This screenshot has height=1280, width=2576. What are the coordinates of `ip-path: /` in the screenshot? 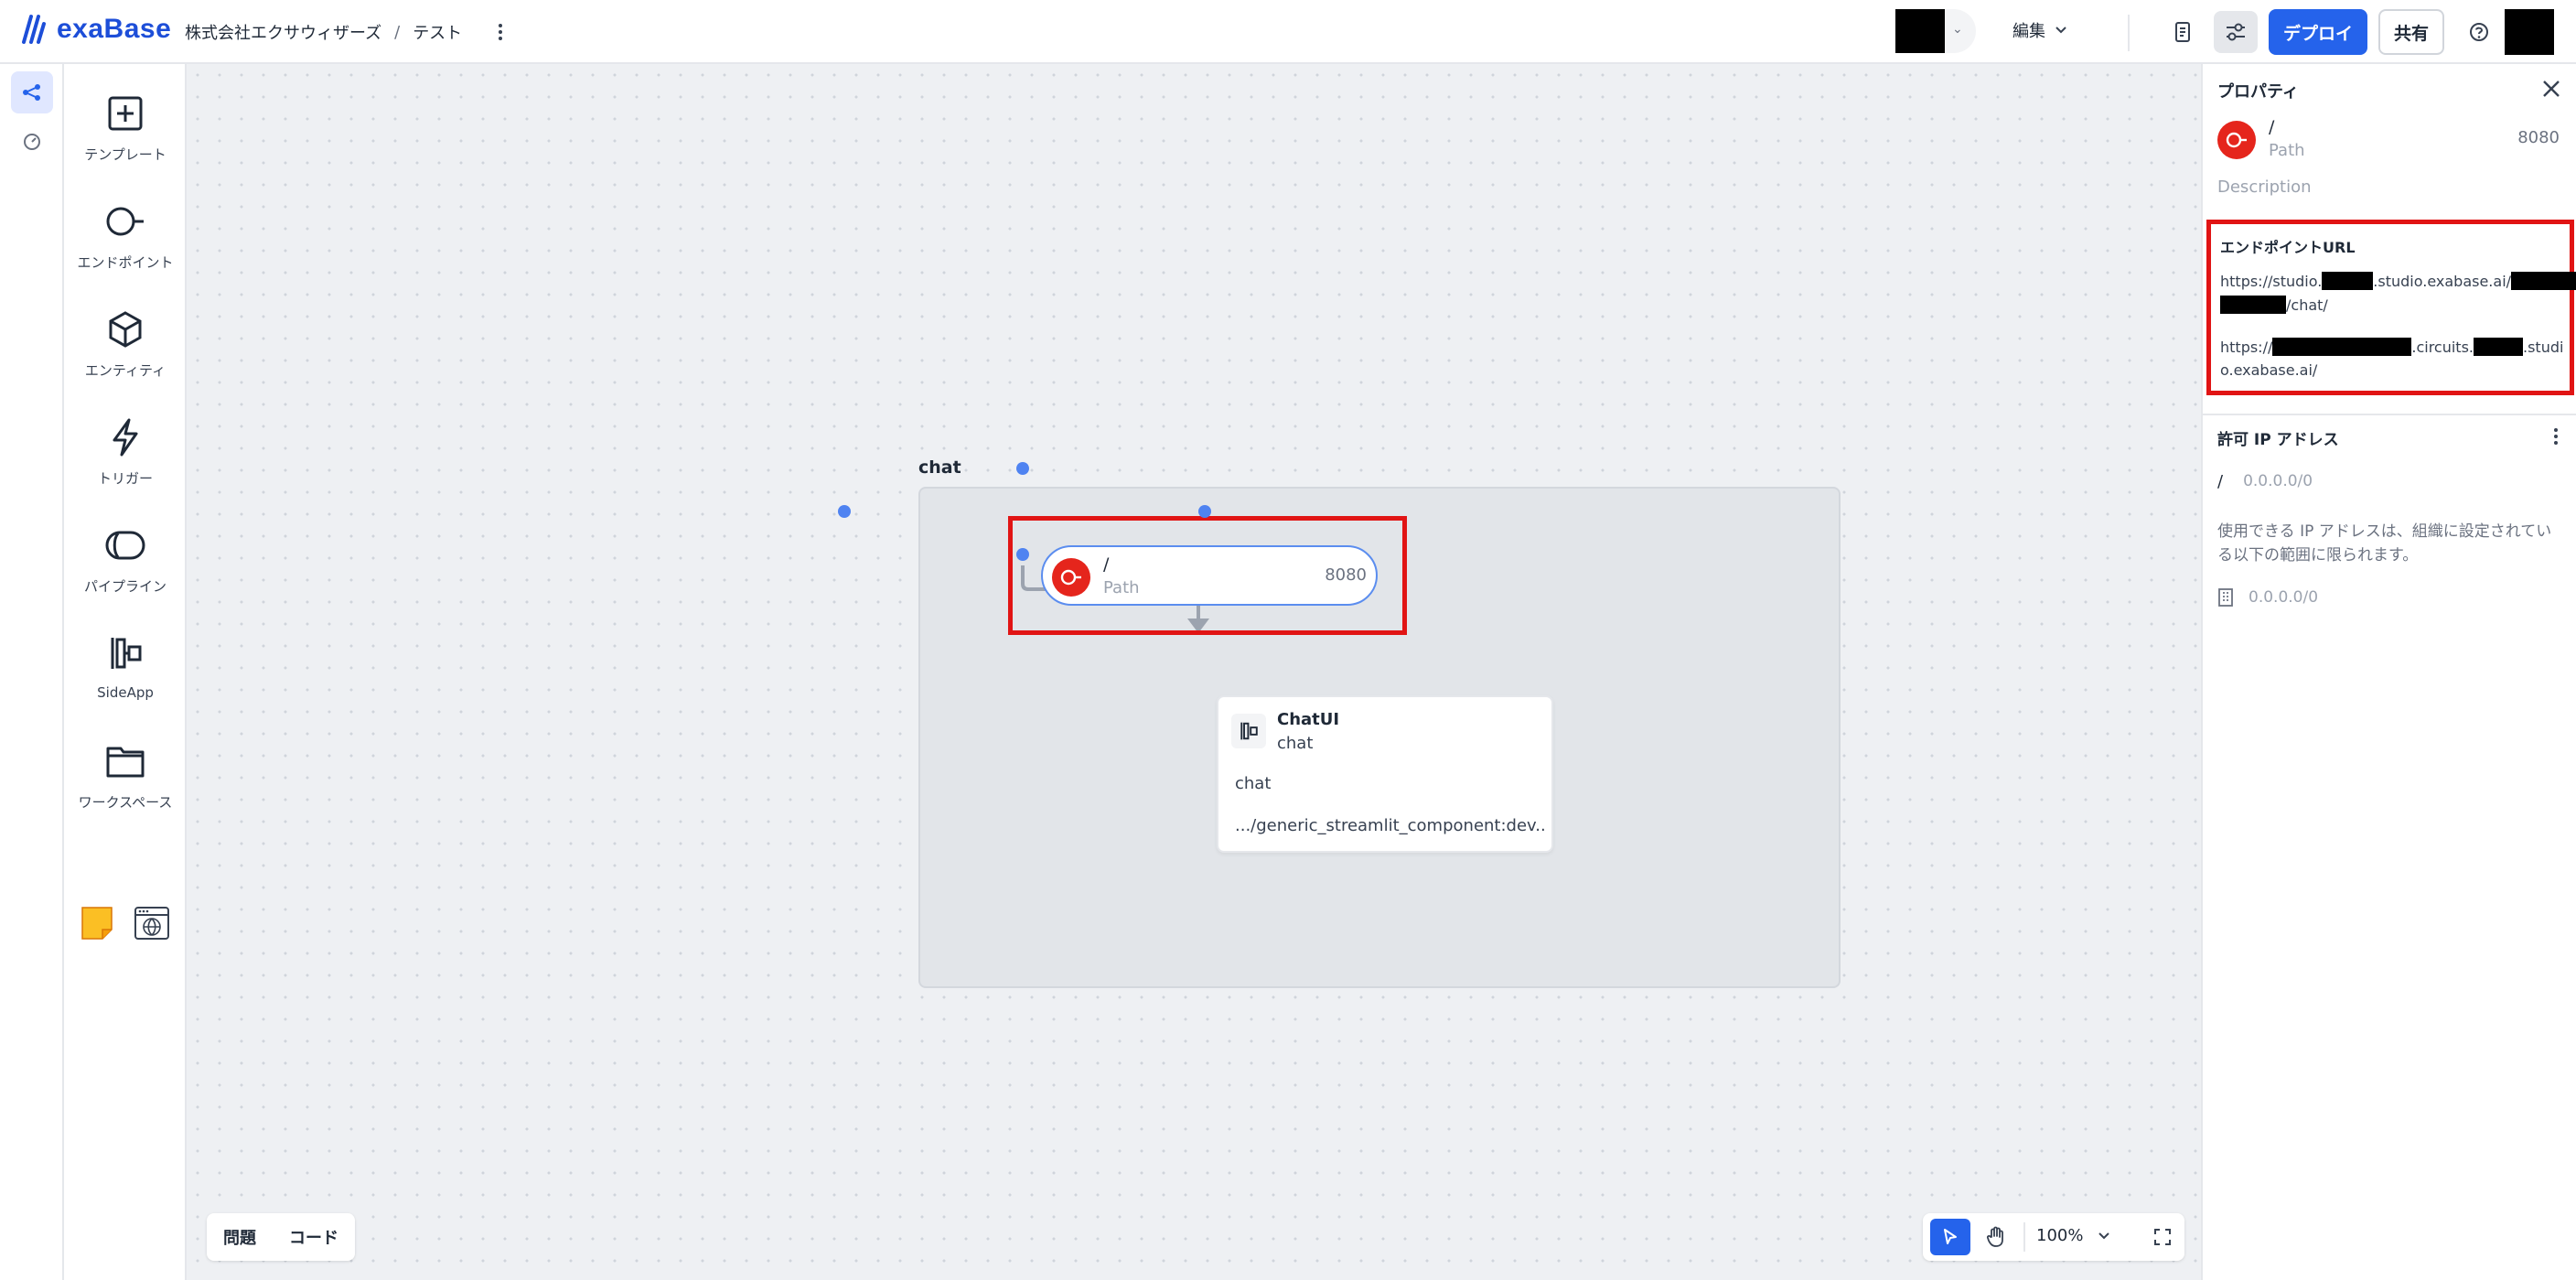 It's located at (2220, 481).